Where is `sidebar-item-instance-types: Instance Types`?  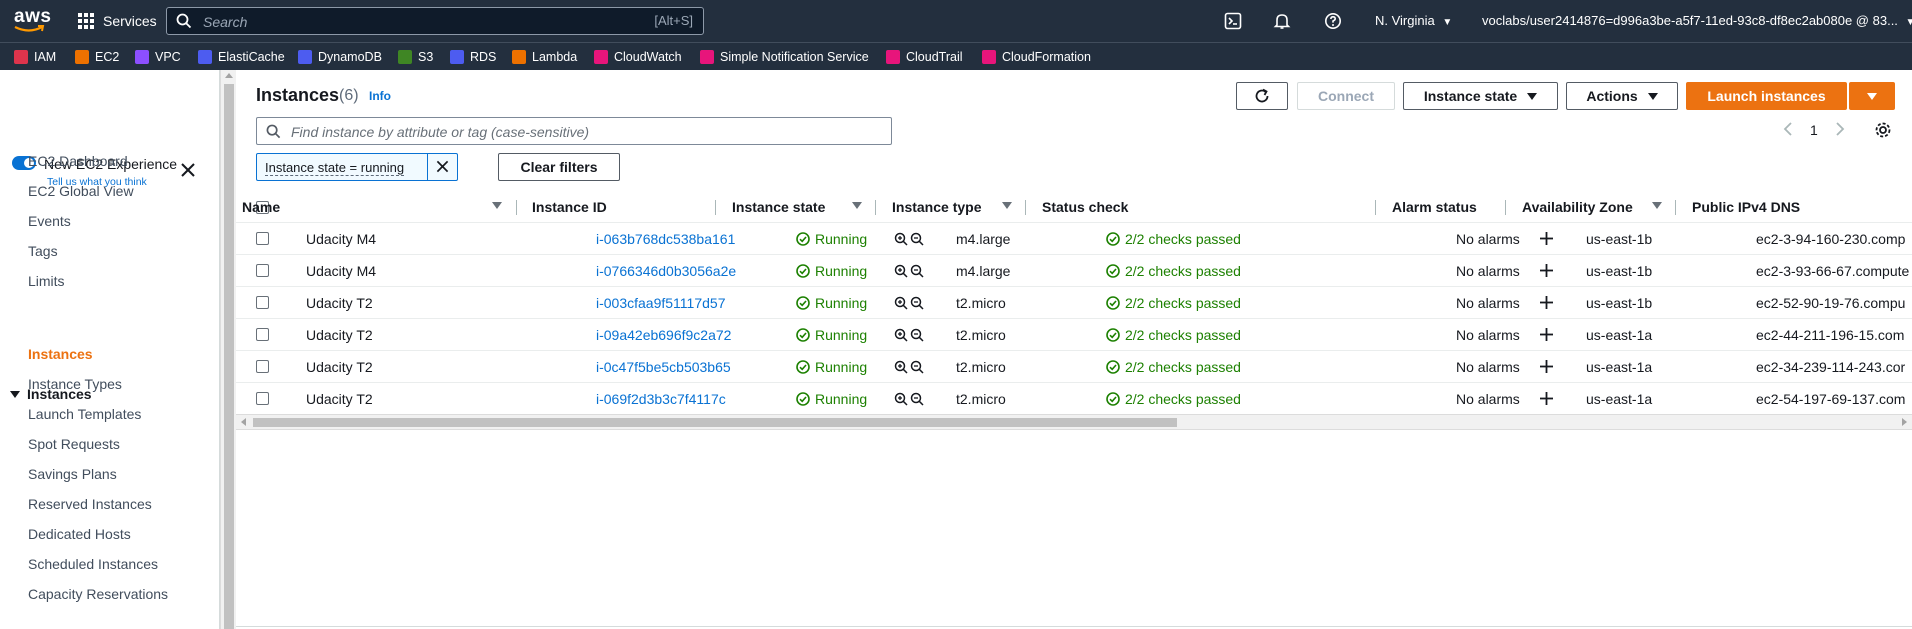
sidebar-item-instance-types: Instance Types is located at coordinates (75, 384).